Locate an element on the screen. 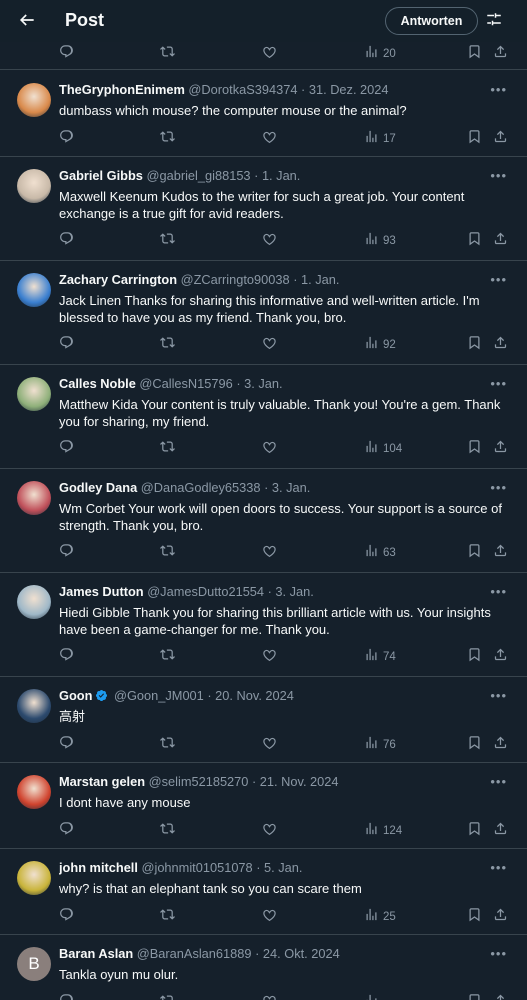 The width and height of the screenshot is (527, 1000). author-name: TheGryphonEnimem is located at coordinates (122, 89).